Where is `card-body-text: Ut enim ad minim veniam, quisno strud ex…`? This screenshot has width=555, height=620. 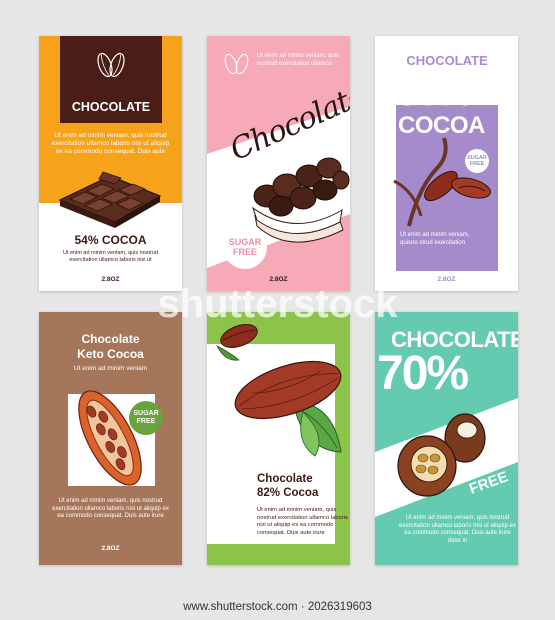
card-body-text: Ut enim ad minim veniam, quisno strud ex… is located at coordinates (435, 239).